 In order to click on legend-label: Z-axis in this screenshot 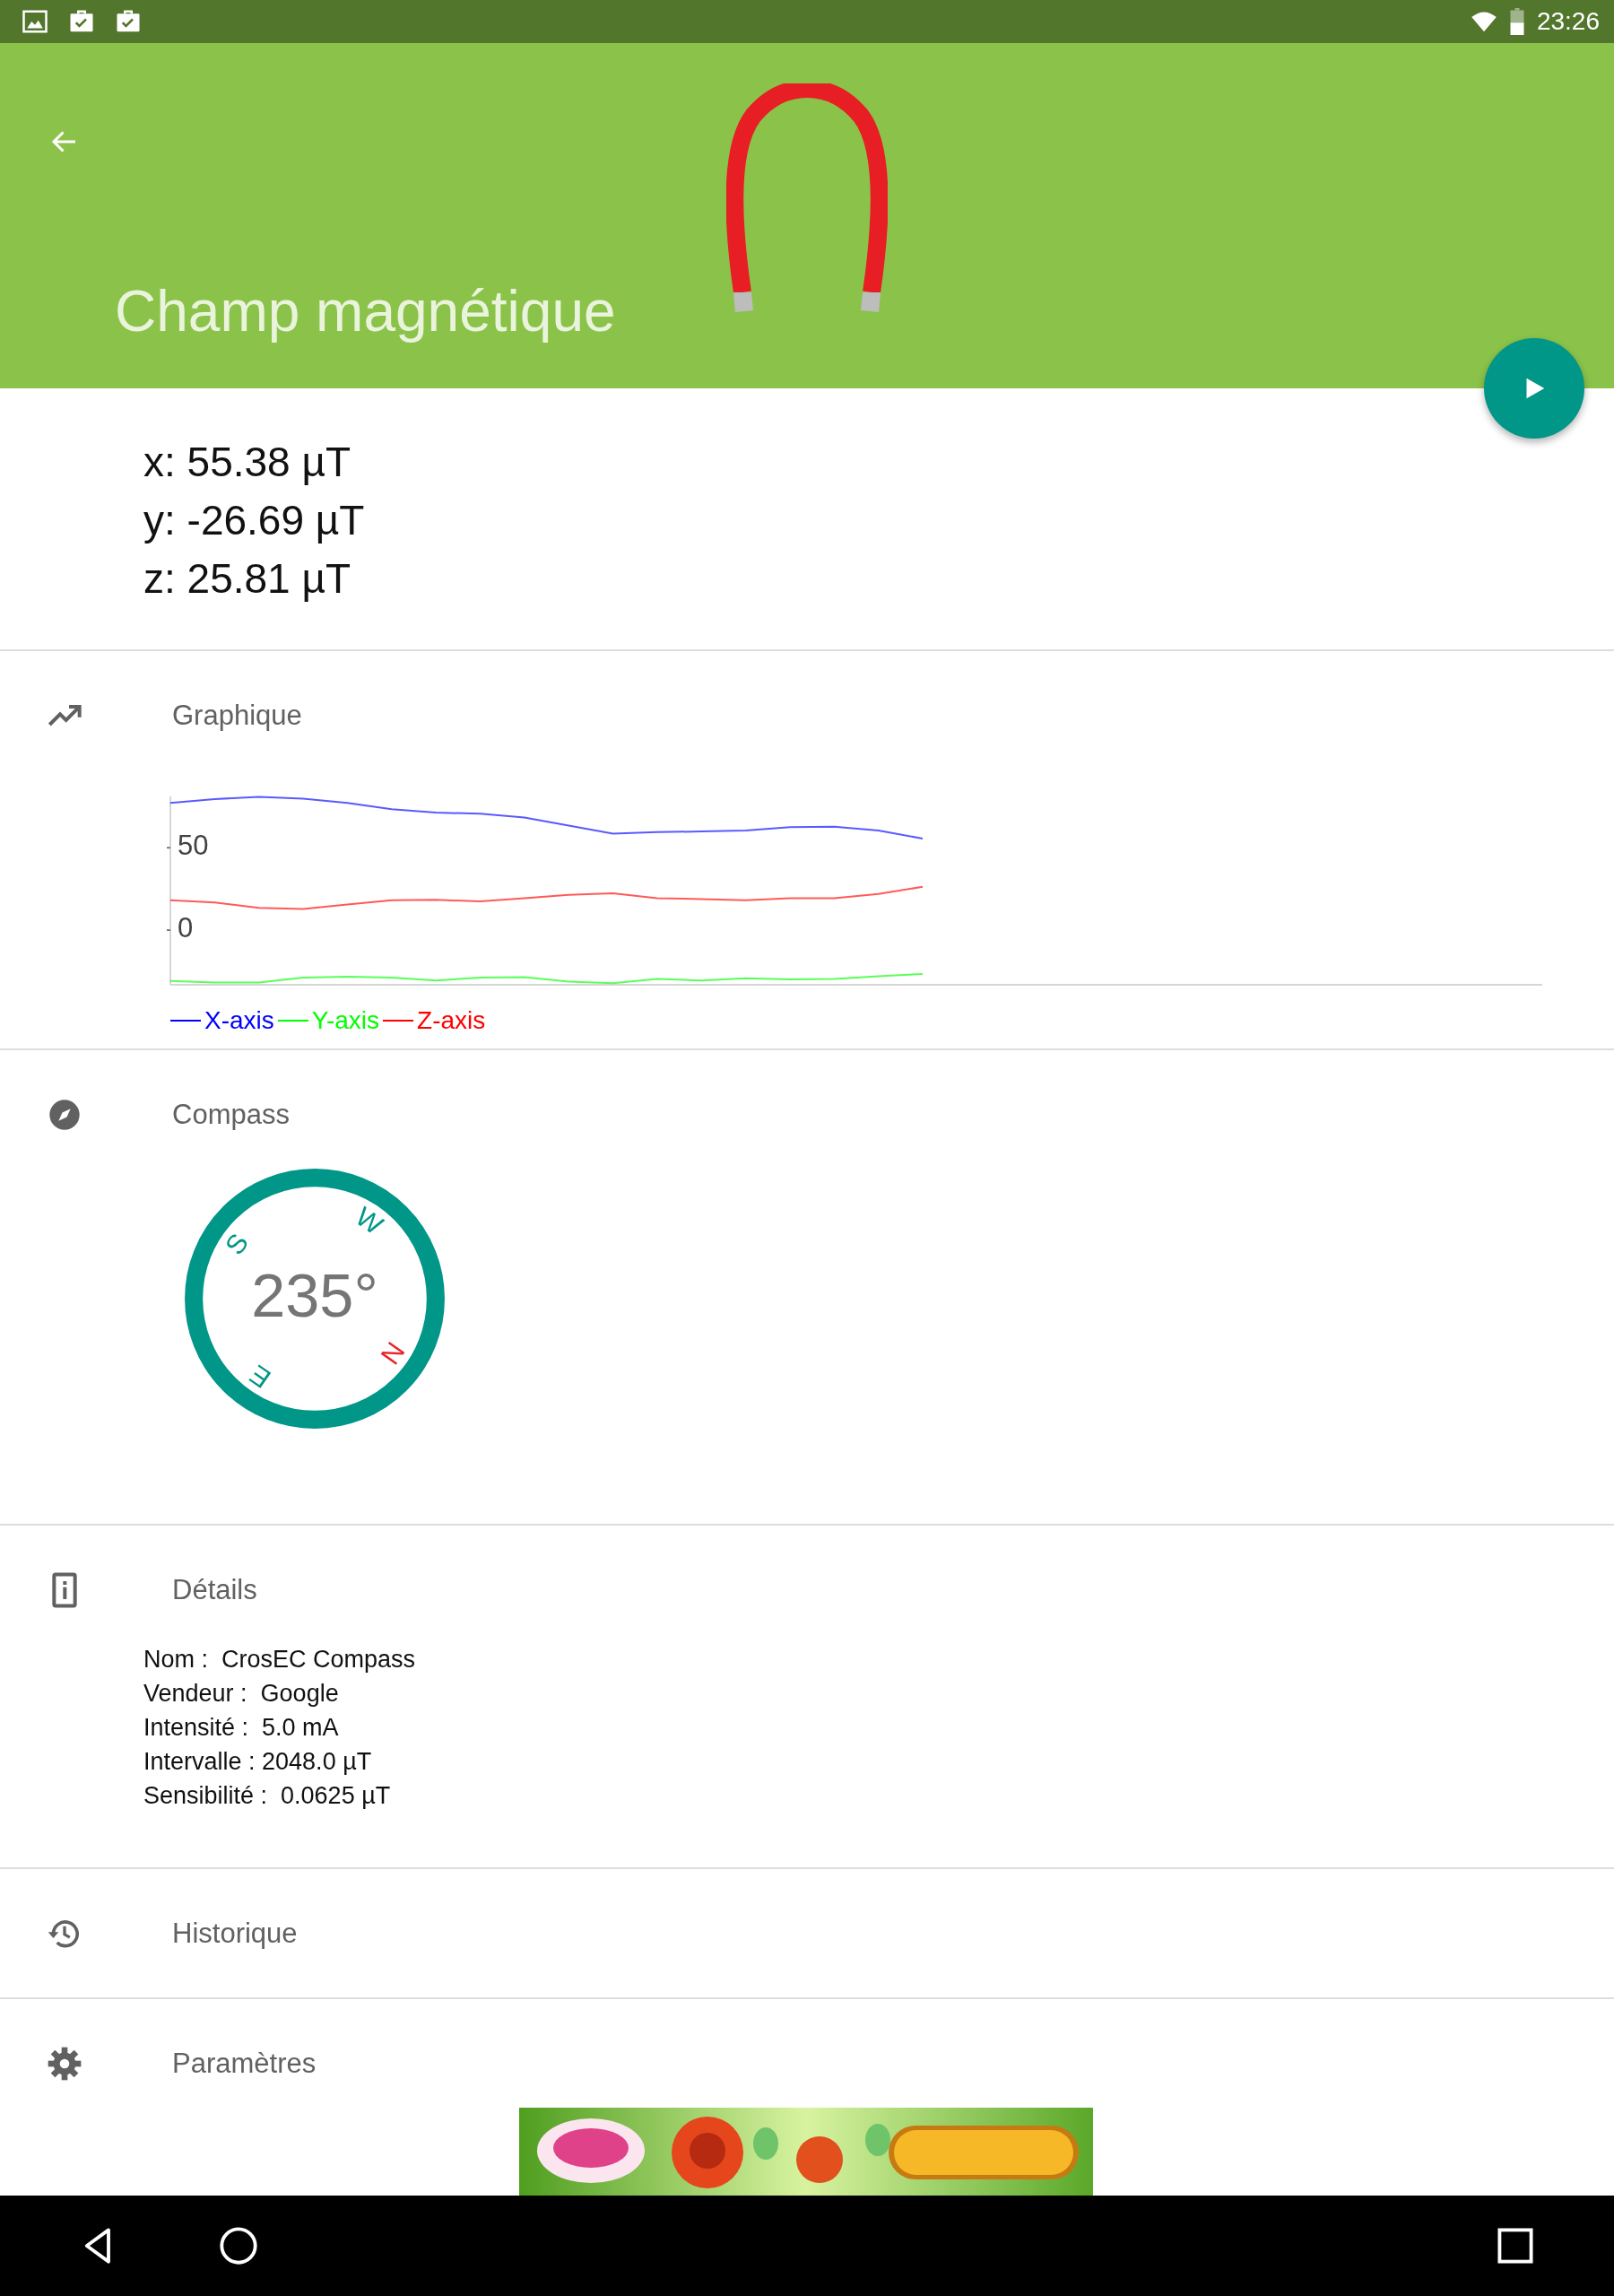, I will do `click(451, 1020)`.